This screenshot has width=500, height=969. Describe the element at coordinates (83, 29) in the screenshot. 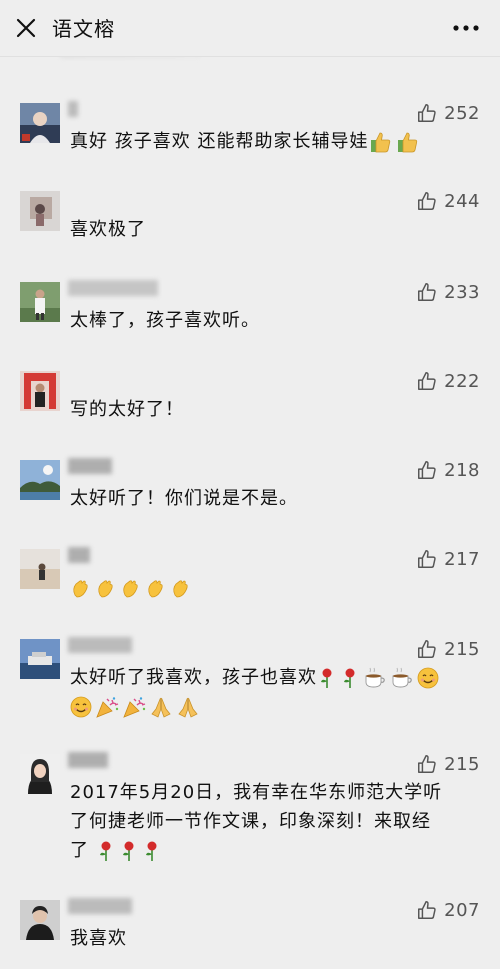

I see `page-title: 语文榕` at that location.